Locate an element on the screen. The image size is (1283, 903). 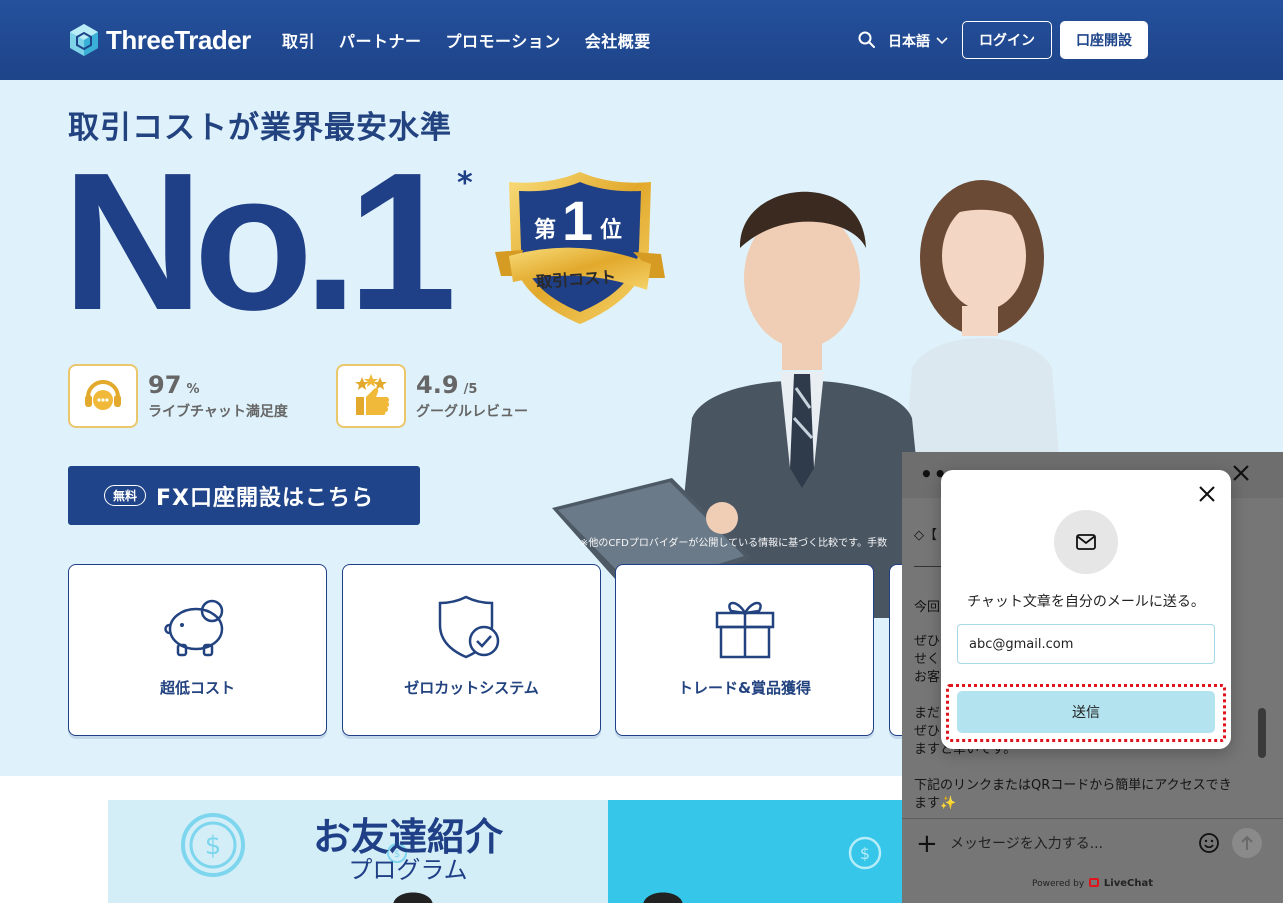
open-fx-account-cta: 無料 FX口座開設はこちら is located at coordinates (244, 495).